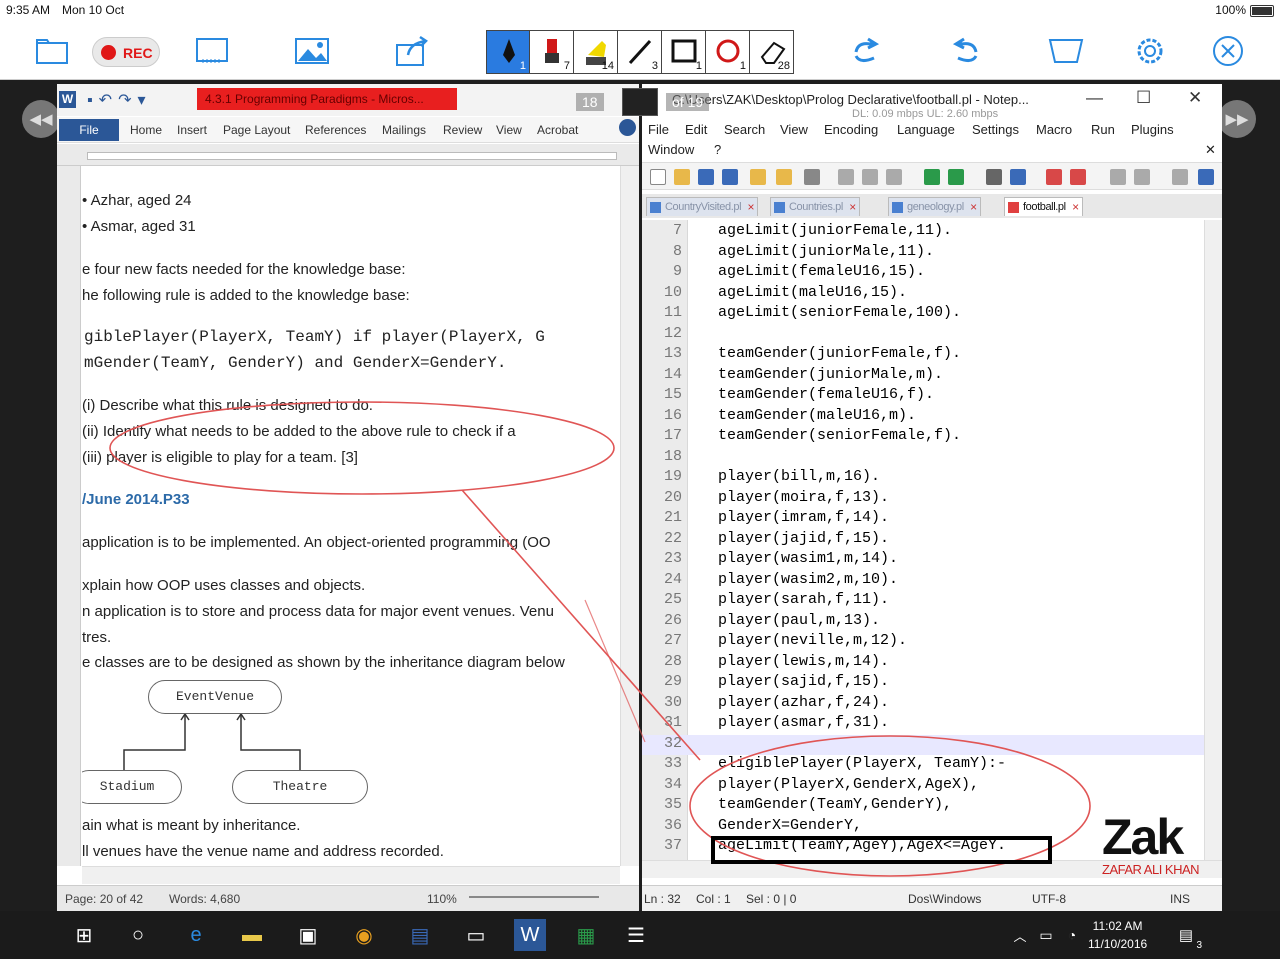  Describe the element at coordinates (923, 499) in the screenshot. I see `code-line: 20 player(moira,f,13).` at that location.